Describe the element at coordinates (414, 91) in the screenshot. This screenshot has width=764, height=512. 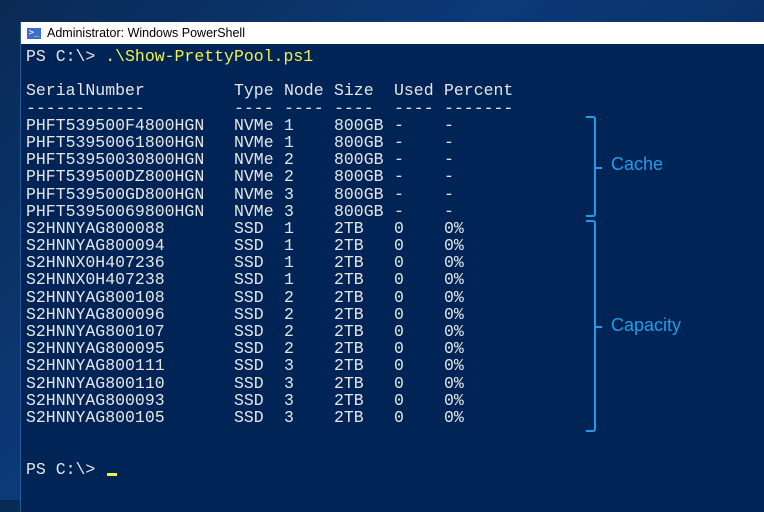
I see `used-cell: Used` at that location.